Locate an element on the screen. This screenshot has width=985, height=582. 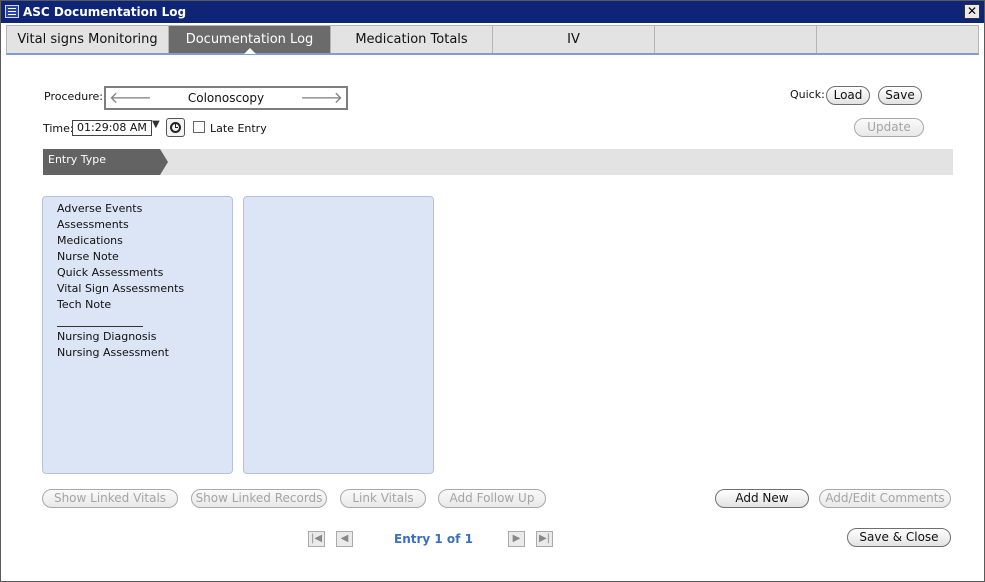
add-edit-comments-button: Add/Edit Comments is located at coordinates (885, 498).